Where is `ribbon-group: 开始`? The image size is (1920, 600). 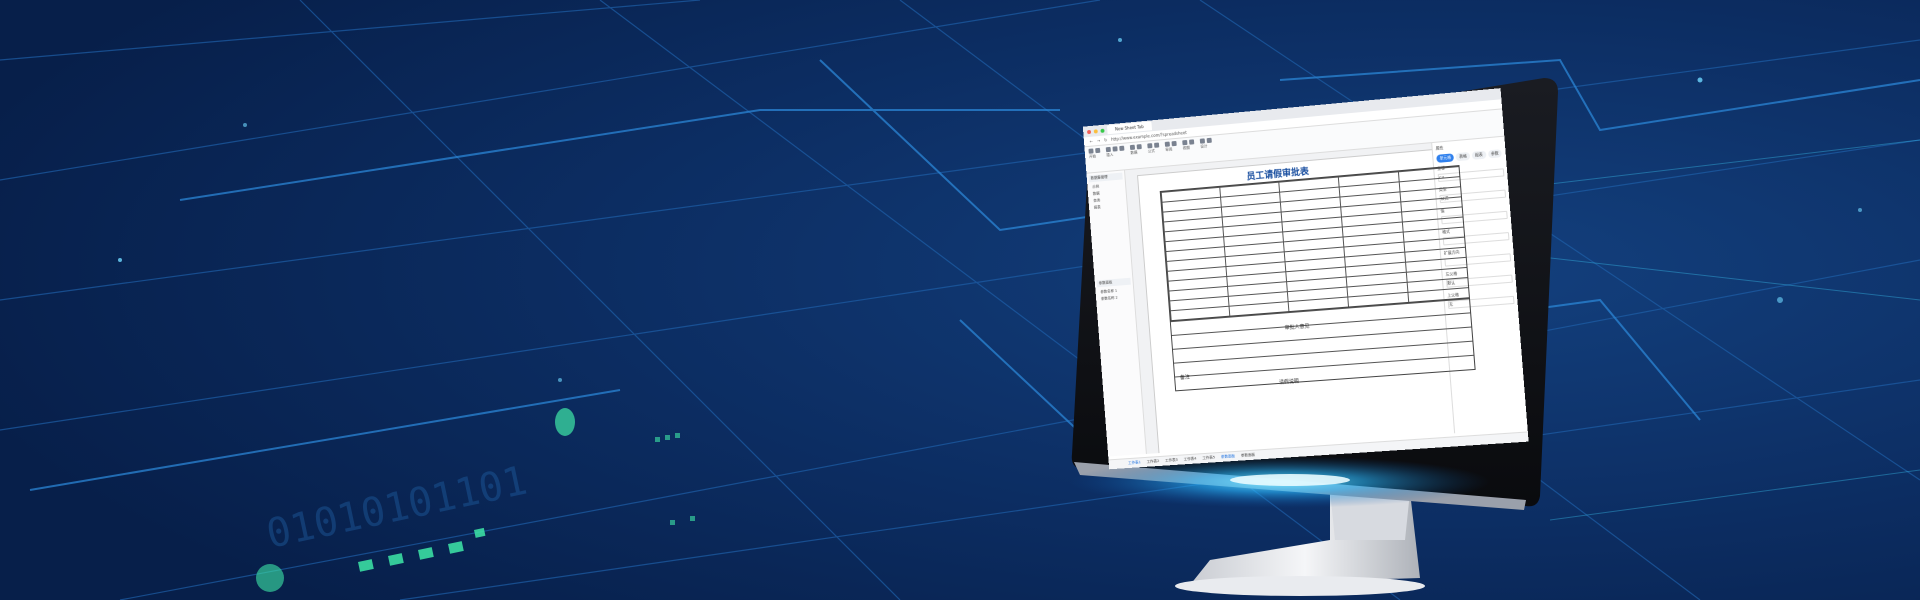
ribbon-group: 开始 is located at coordinates (1094, 153).